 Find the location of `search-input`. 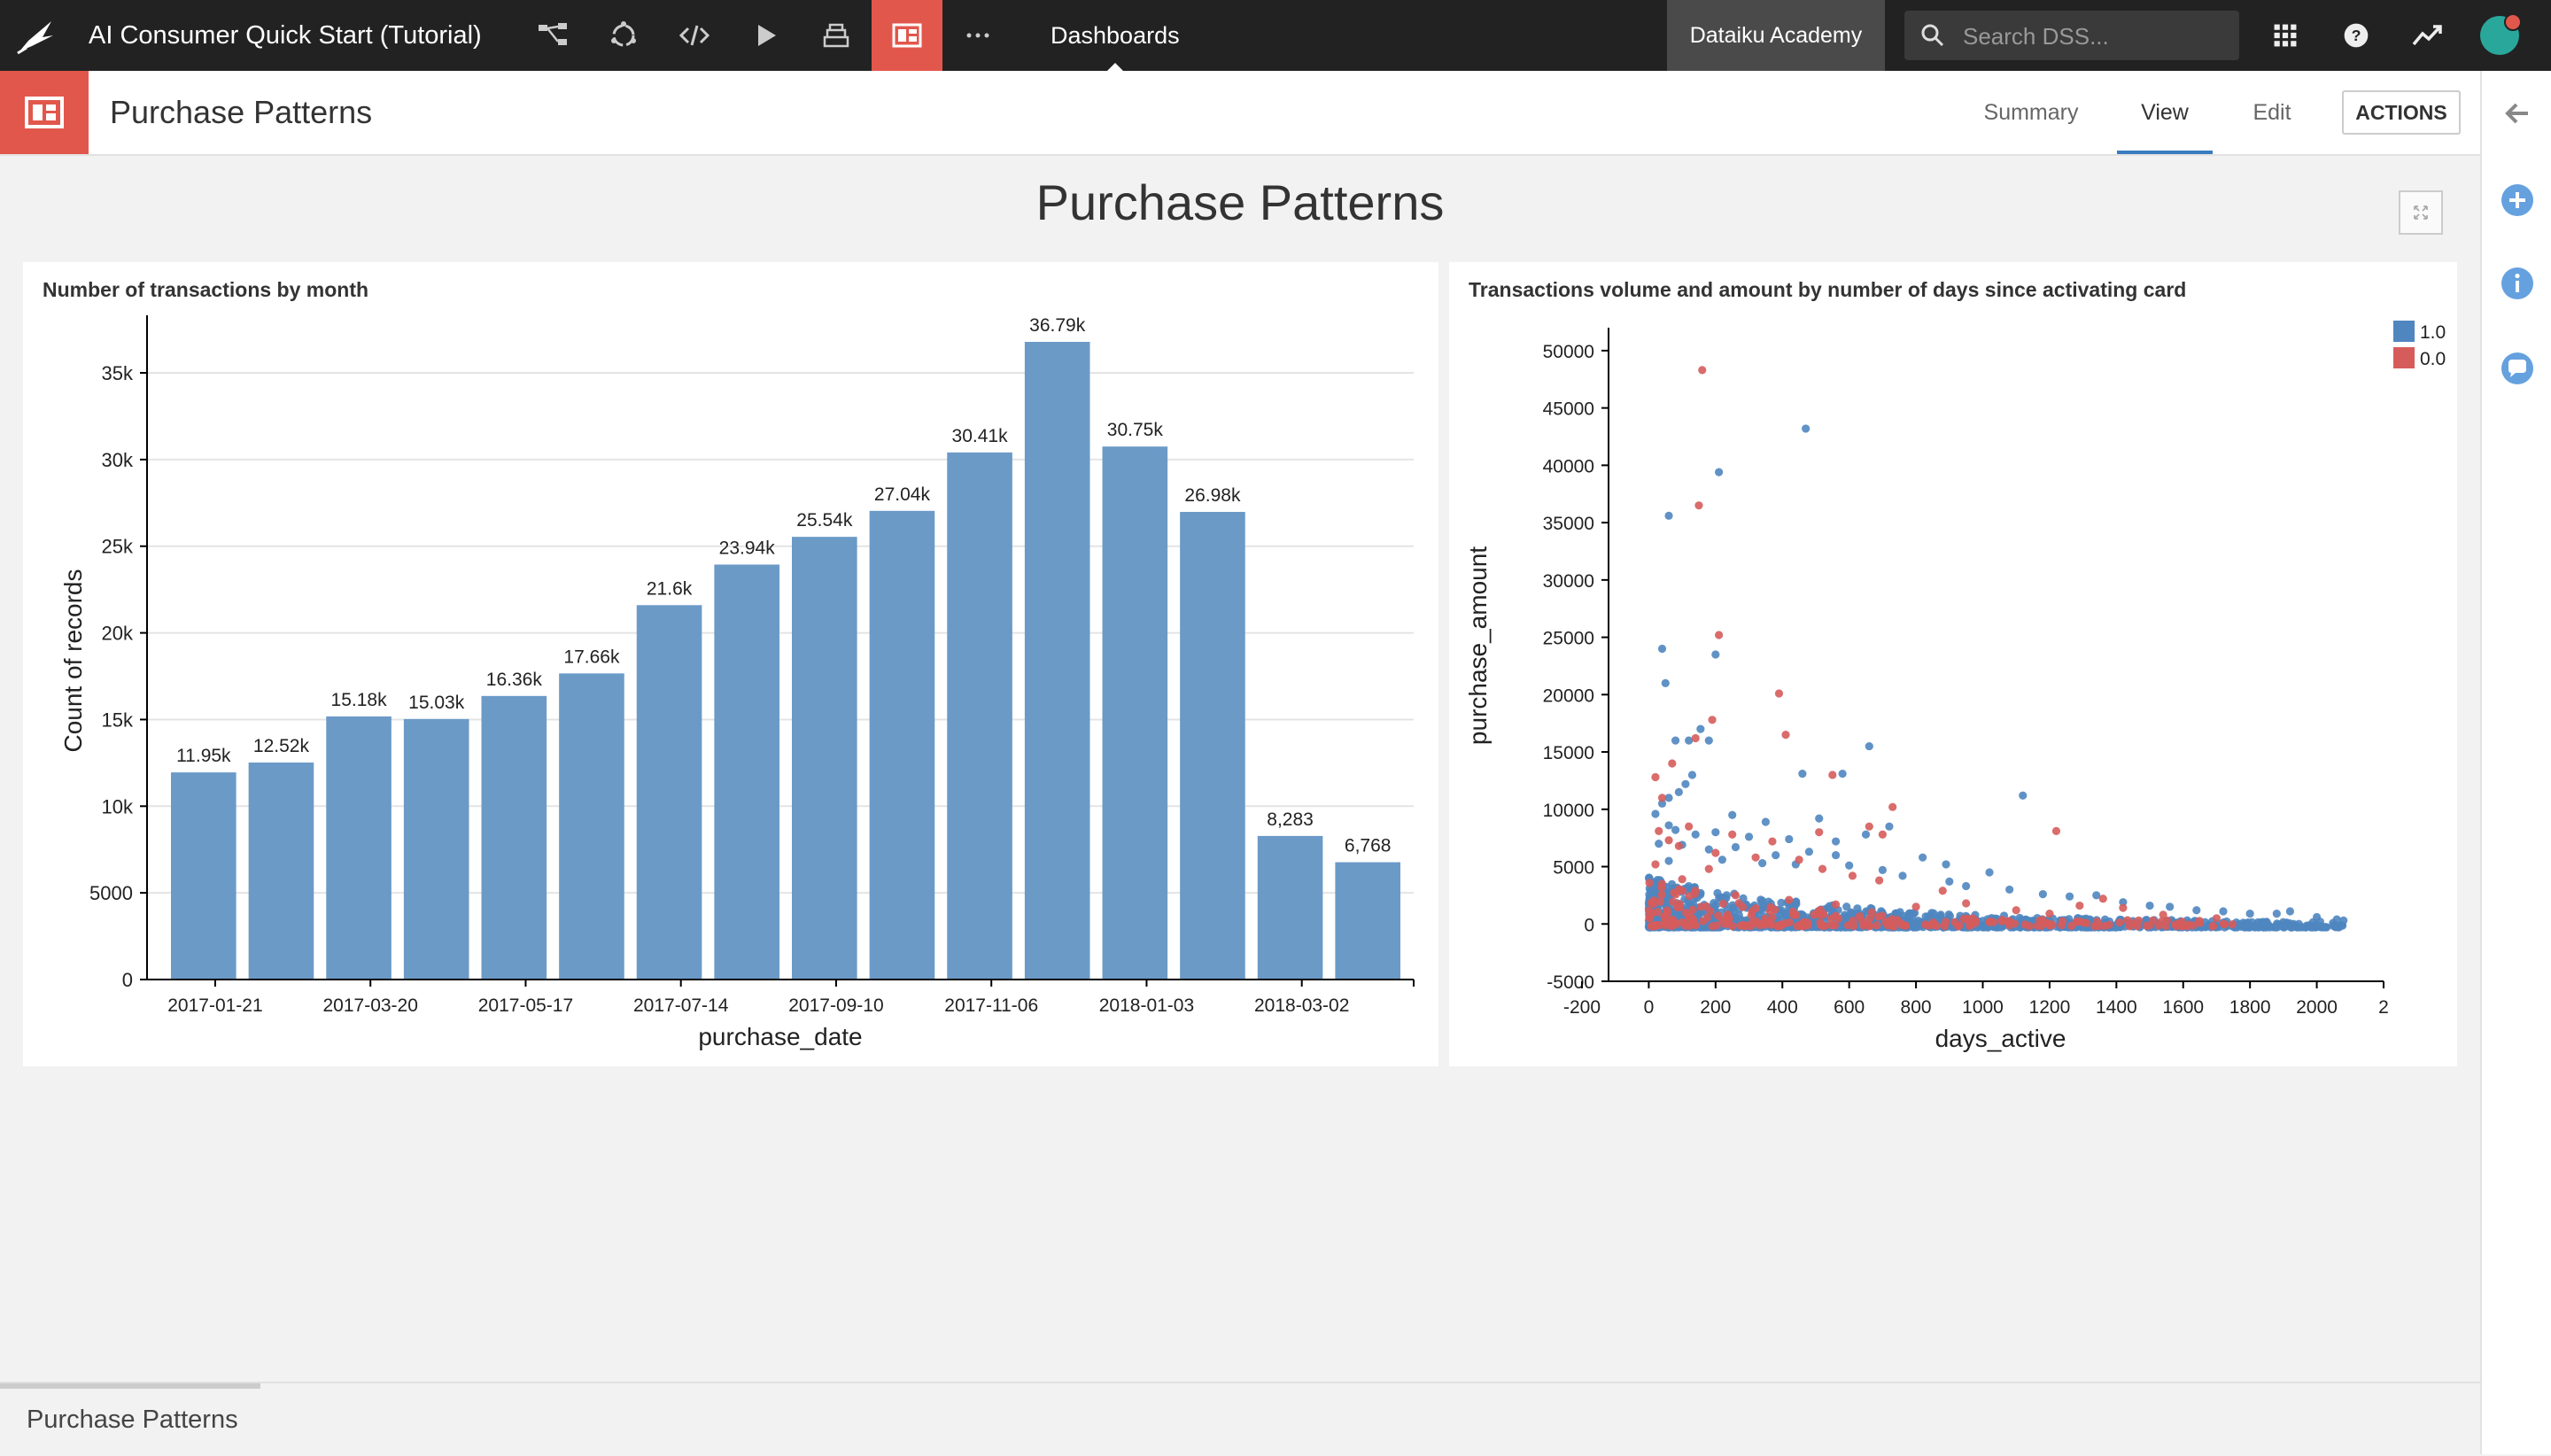

search-input is located at coordinates (2095, 36).